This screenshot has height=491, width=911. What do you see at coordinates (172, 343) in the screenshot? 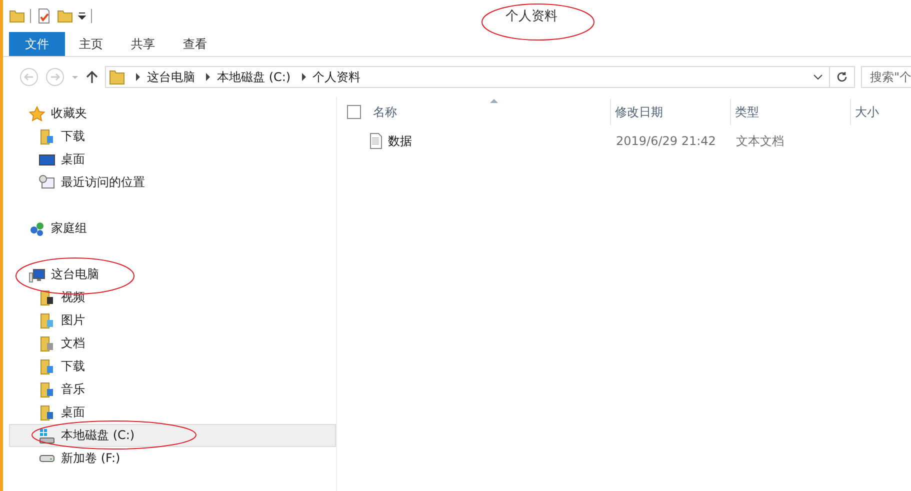
I see `nav-item: 文档` at bounding box center [172, 343].